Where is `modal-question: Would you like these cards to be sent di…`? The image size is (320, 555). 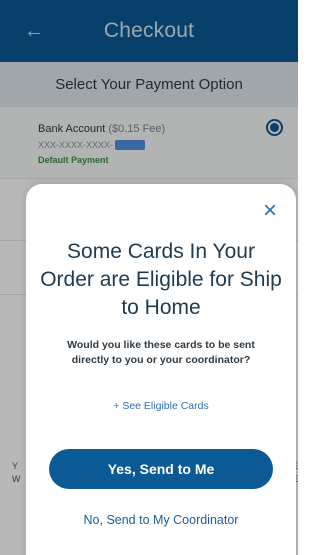
modal-question: Would you like these cards to be sent di… is located at coordinates (161, 352).